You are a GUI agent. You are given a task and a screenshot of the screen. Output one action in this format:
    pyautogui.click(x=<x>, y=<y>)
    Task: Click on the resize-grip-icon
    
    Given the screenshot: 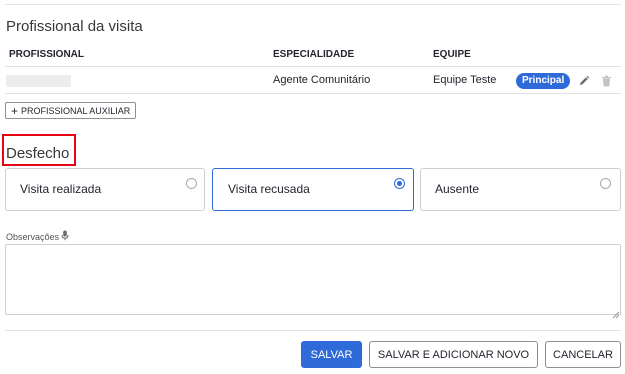 What is the action you would take?
    pyautogui.click(x=616, y=315)
    